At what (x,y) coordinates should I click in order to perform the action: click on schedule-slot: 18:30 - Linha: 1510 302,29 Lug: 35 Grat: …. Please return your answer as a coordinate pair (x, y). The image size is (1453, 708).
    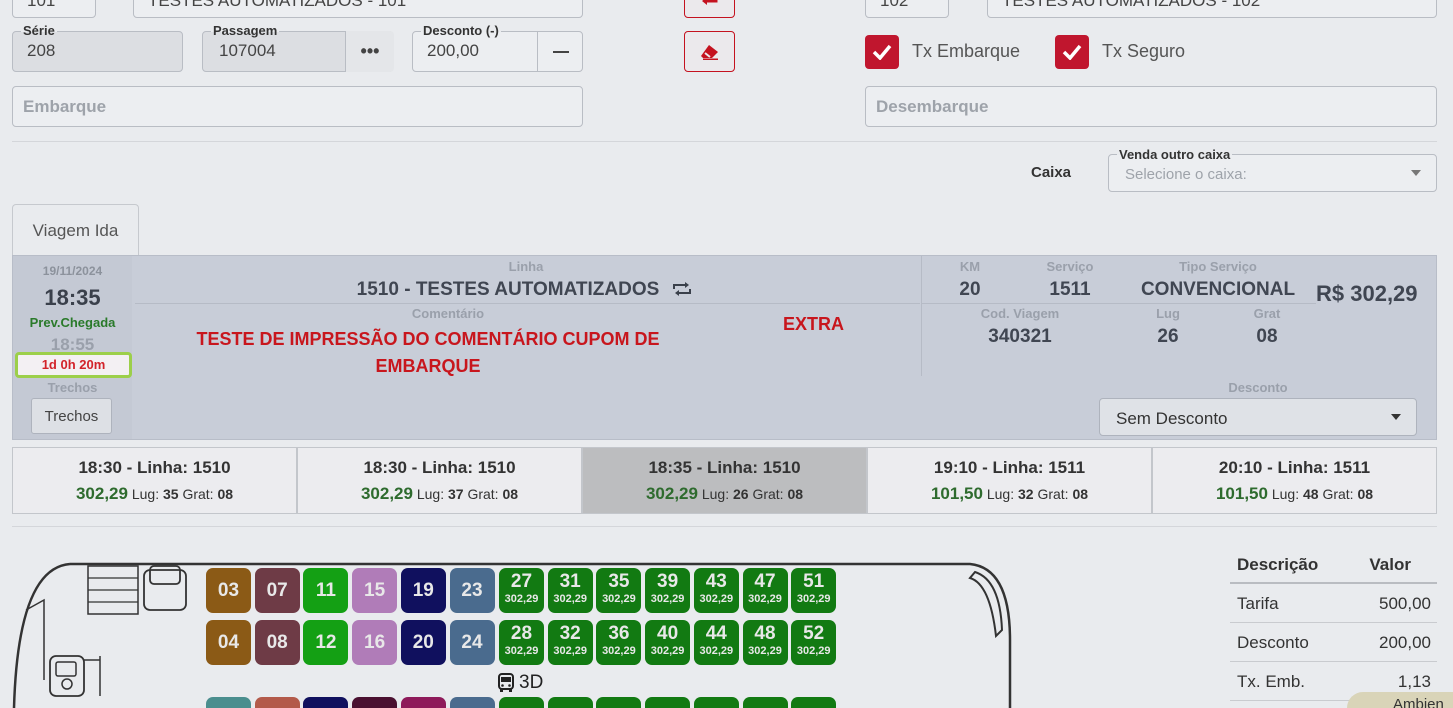
    Looking at the image, I should click on (154, 480).